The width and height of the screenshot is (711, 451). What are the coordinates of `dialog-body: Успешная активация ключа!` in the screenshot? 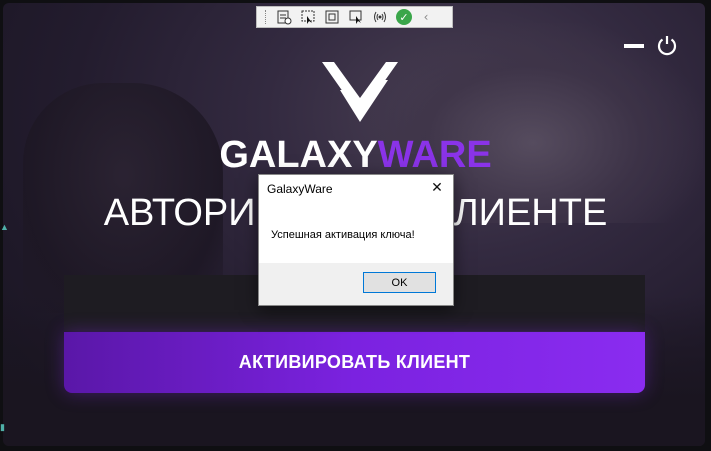 It's located at (356, 233).